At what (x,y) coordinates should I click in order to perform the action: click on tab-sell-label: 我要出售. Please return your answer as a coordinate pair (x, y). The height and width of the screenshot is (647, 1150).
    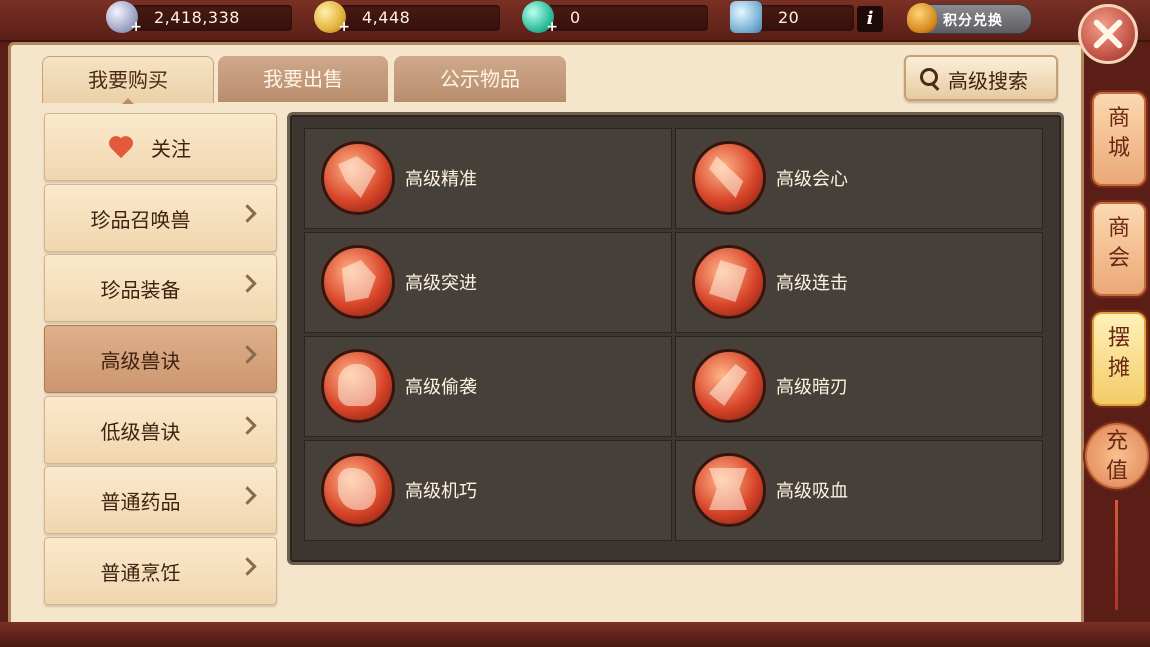
    Looking at the image, I should click on (303, 79).